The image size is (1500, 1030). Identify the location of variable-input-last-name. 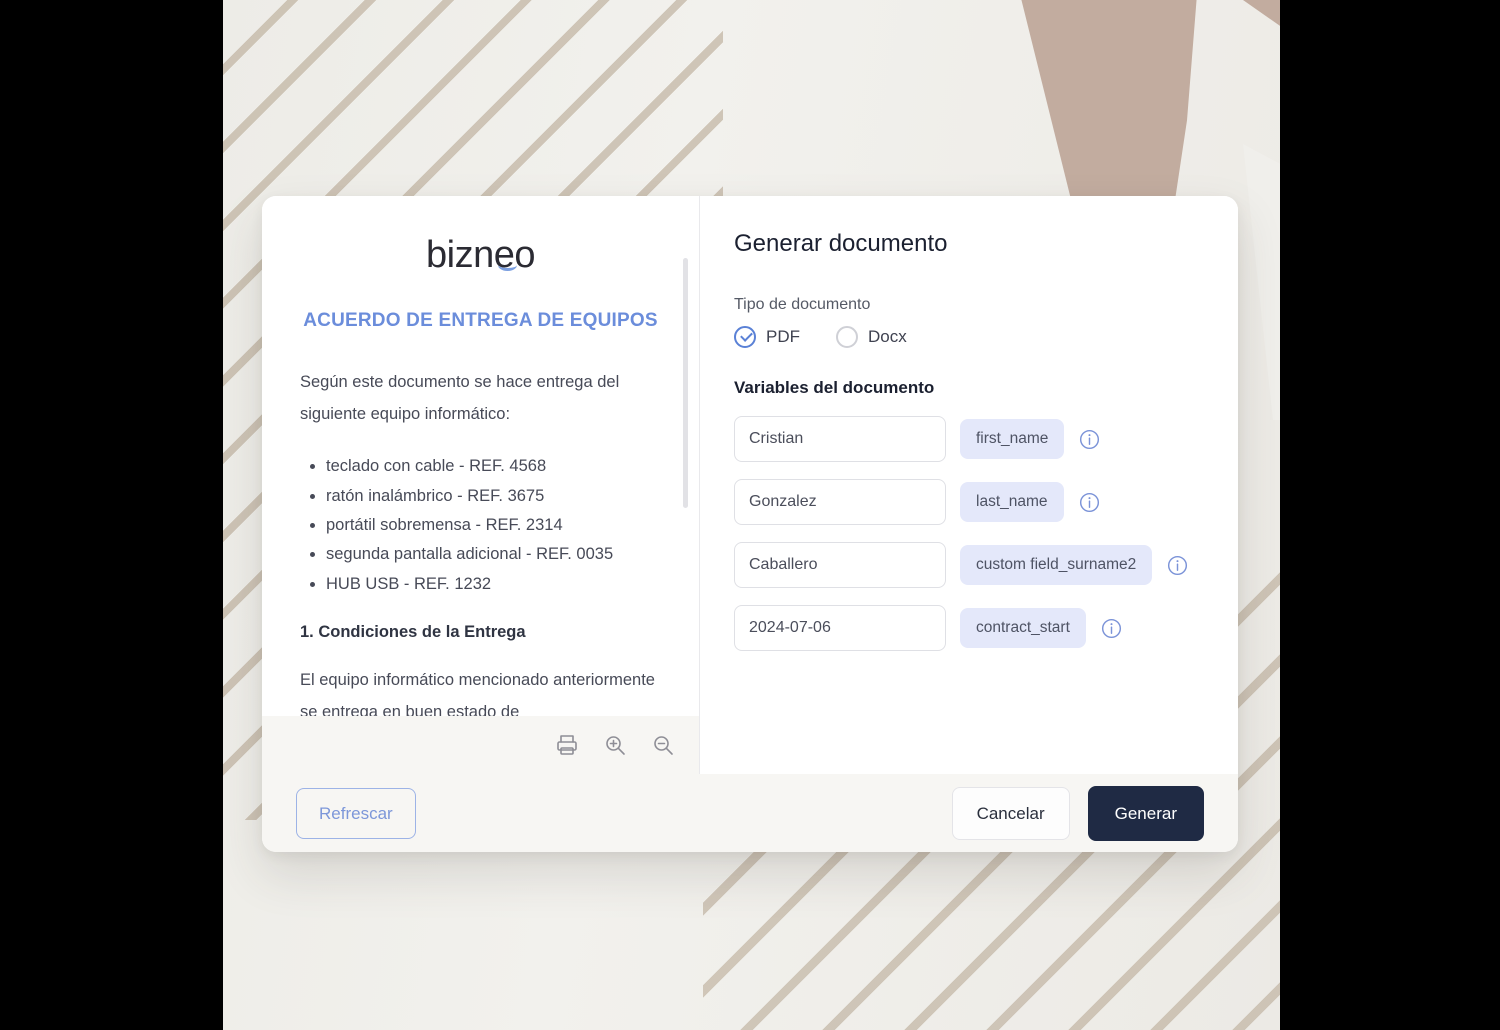
(840, 502).